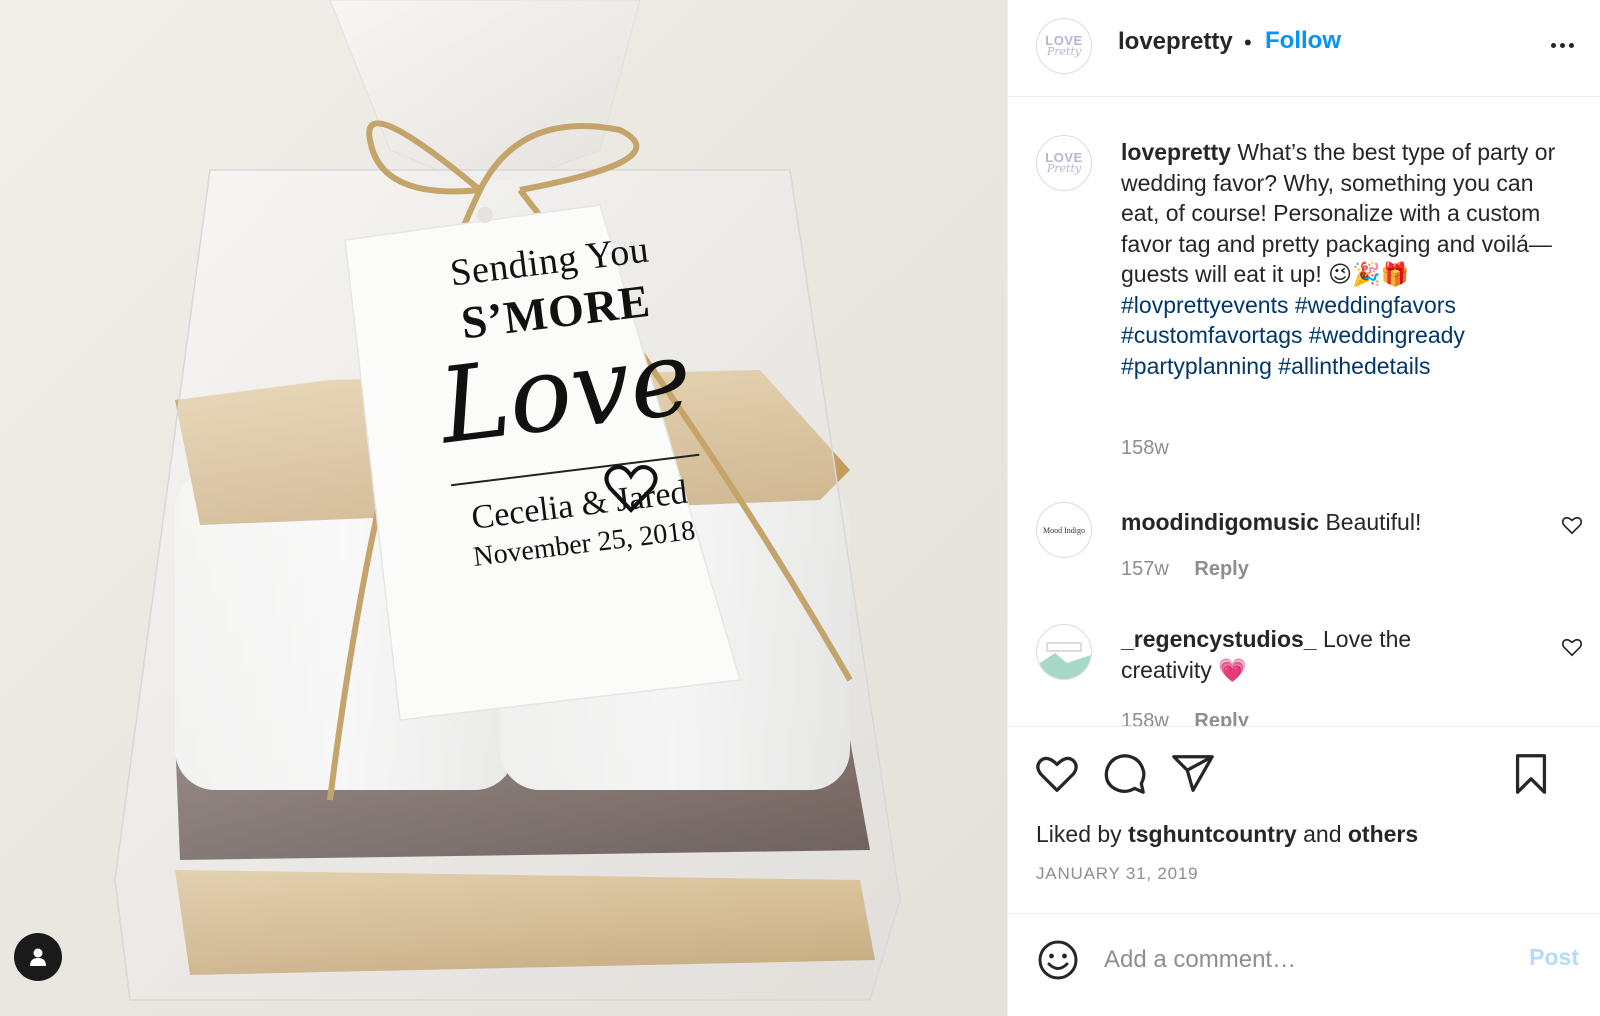 This screenshot has height=1016, width=1600. I want to click on author-avatar: LOVE Pretty, so click(1064, 46).